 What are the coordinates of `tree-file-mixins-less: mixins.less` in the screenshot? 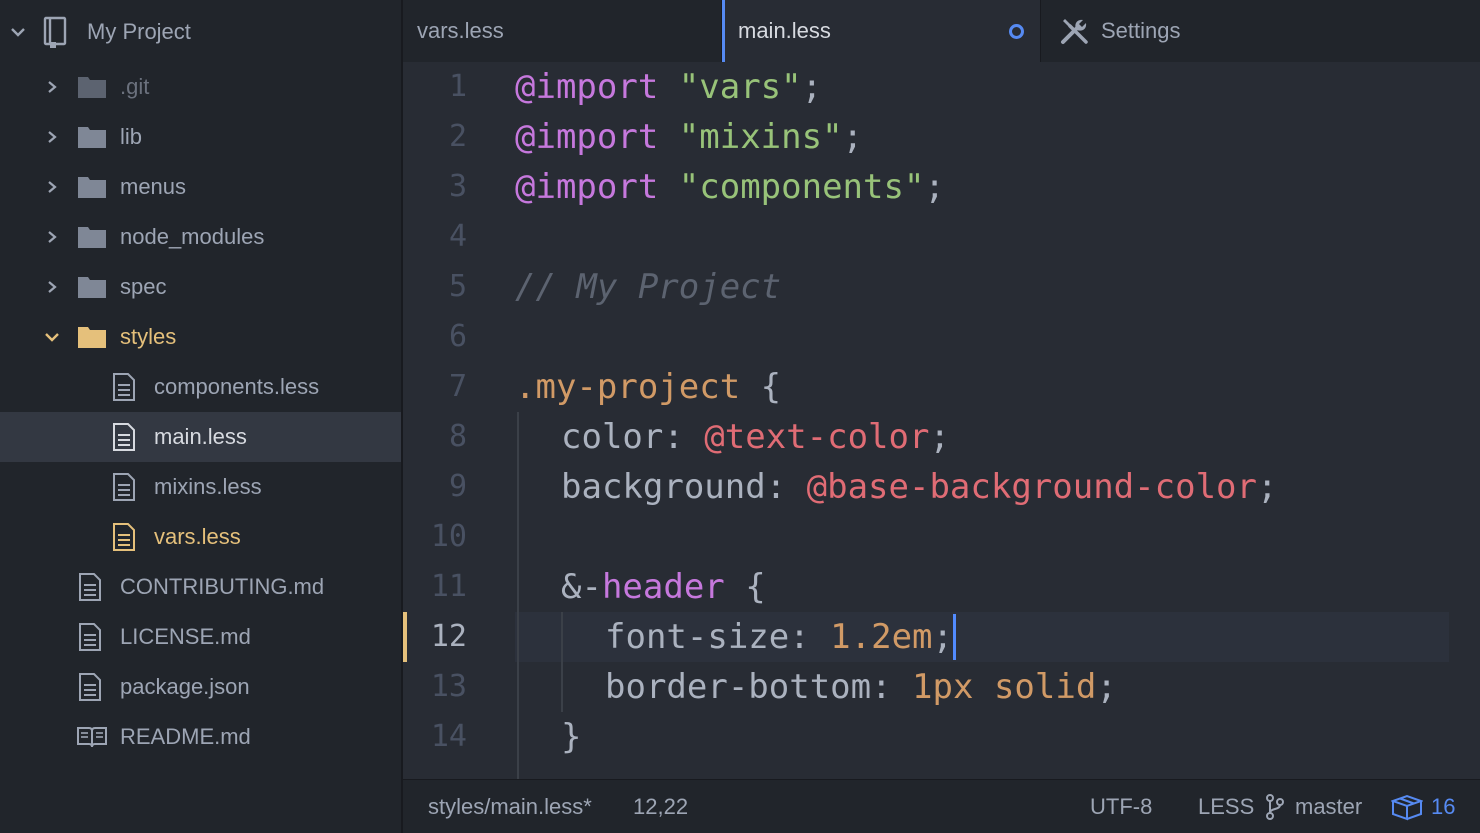 It's located at (200, 487).